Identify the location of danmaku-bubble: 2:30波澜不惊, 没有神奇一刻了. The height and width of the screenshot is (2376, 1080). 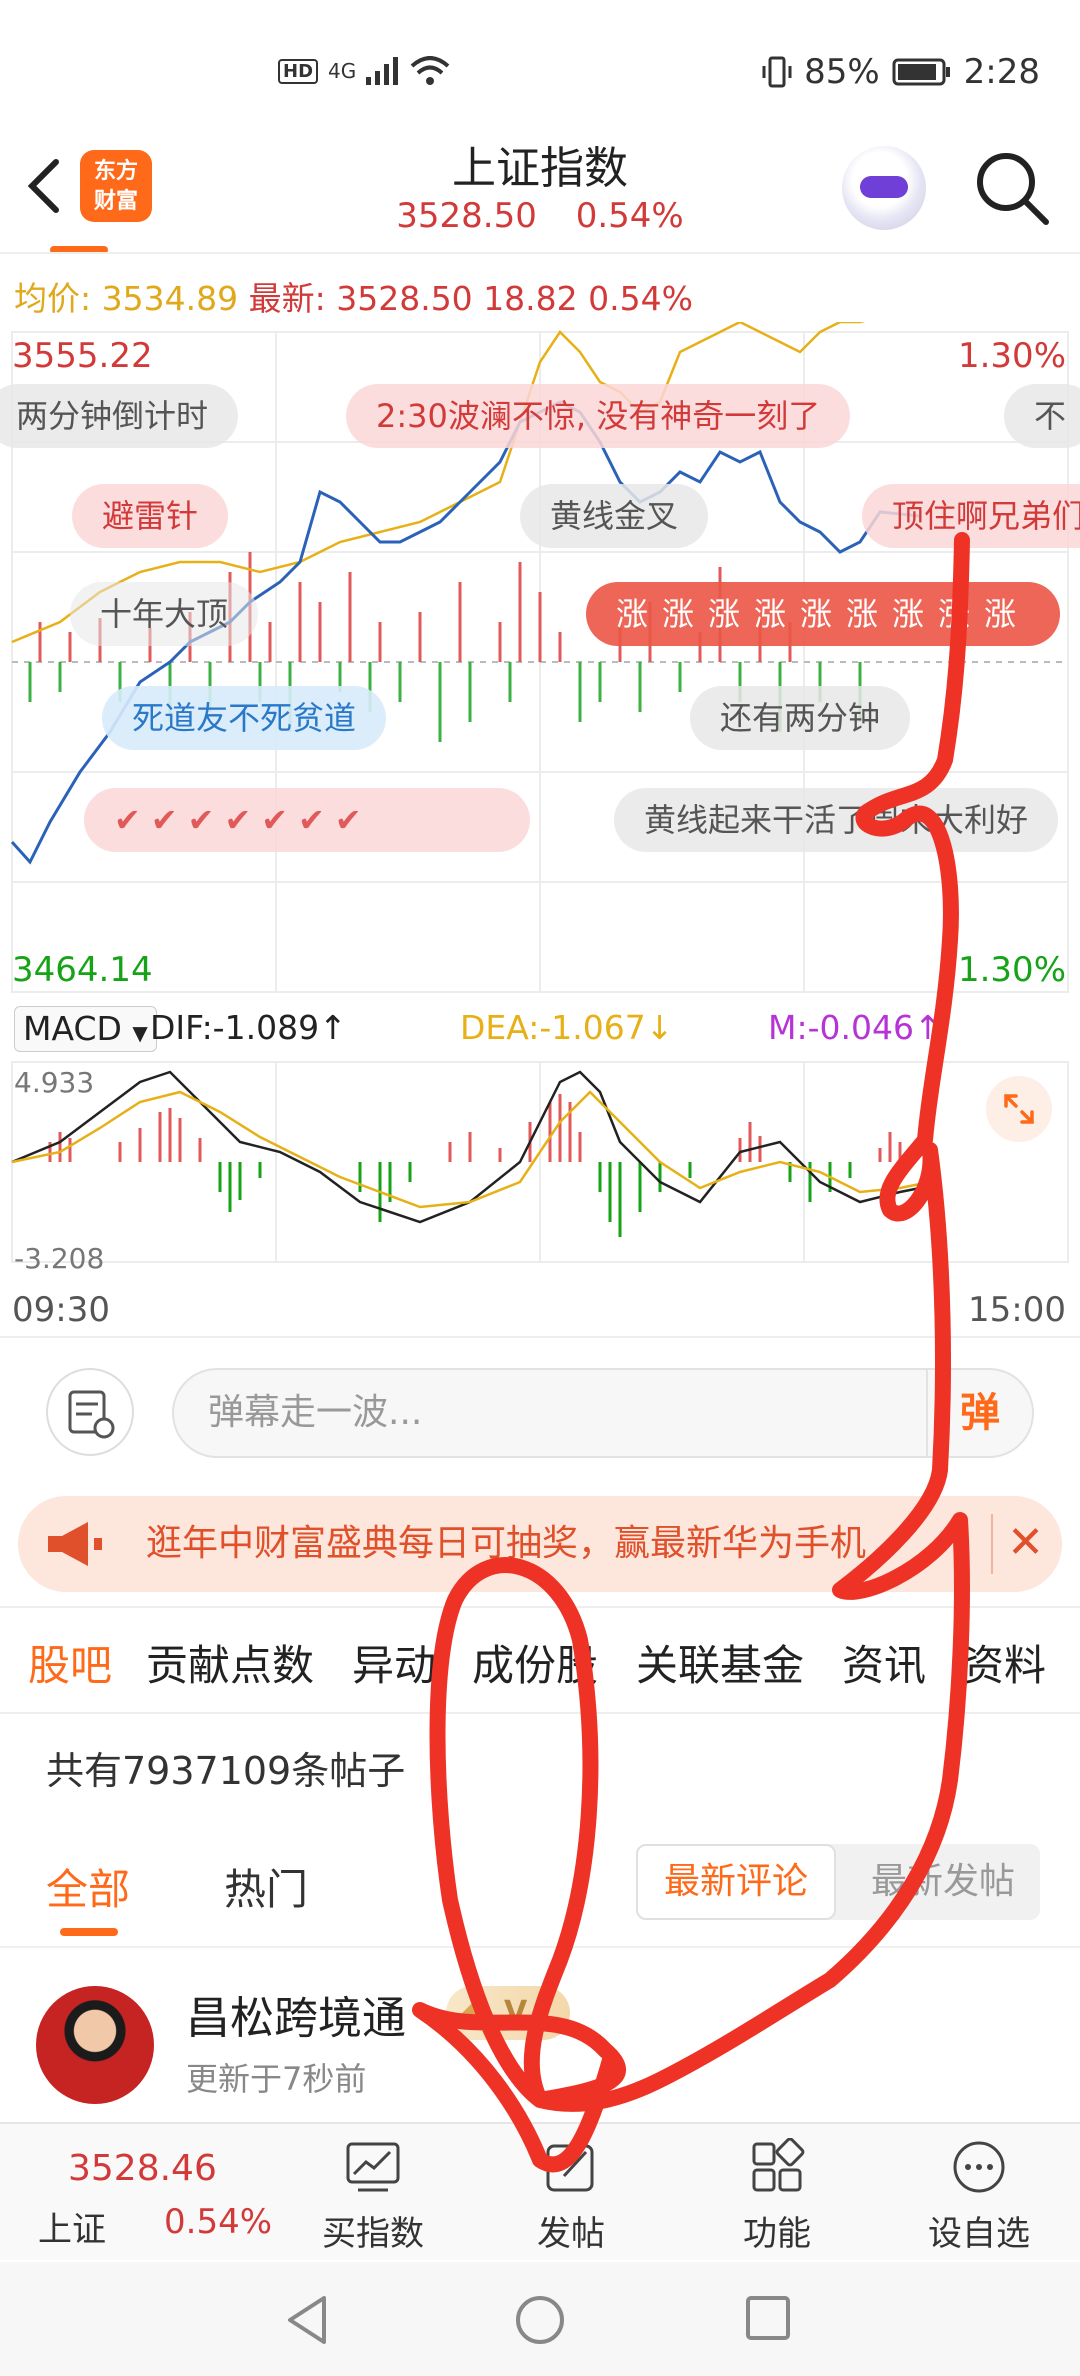
(598, 416).